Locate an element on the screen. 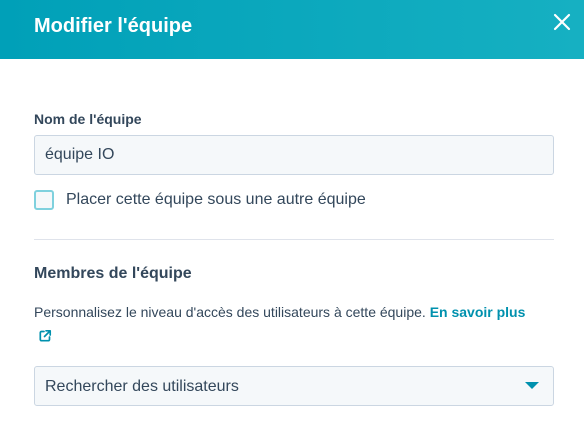 The width and height of the screenshot is (584, 427). close-icon is located at coordinates (562, 22).